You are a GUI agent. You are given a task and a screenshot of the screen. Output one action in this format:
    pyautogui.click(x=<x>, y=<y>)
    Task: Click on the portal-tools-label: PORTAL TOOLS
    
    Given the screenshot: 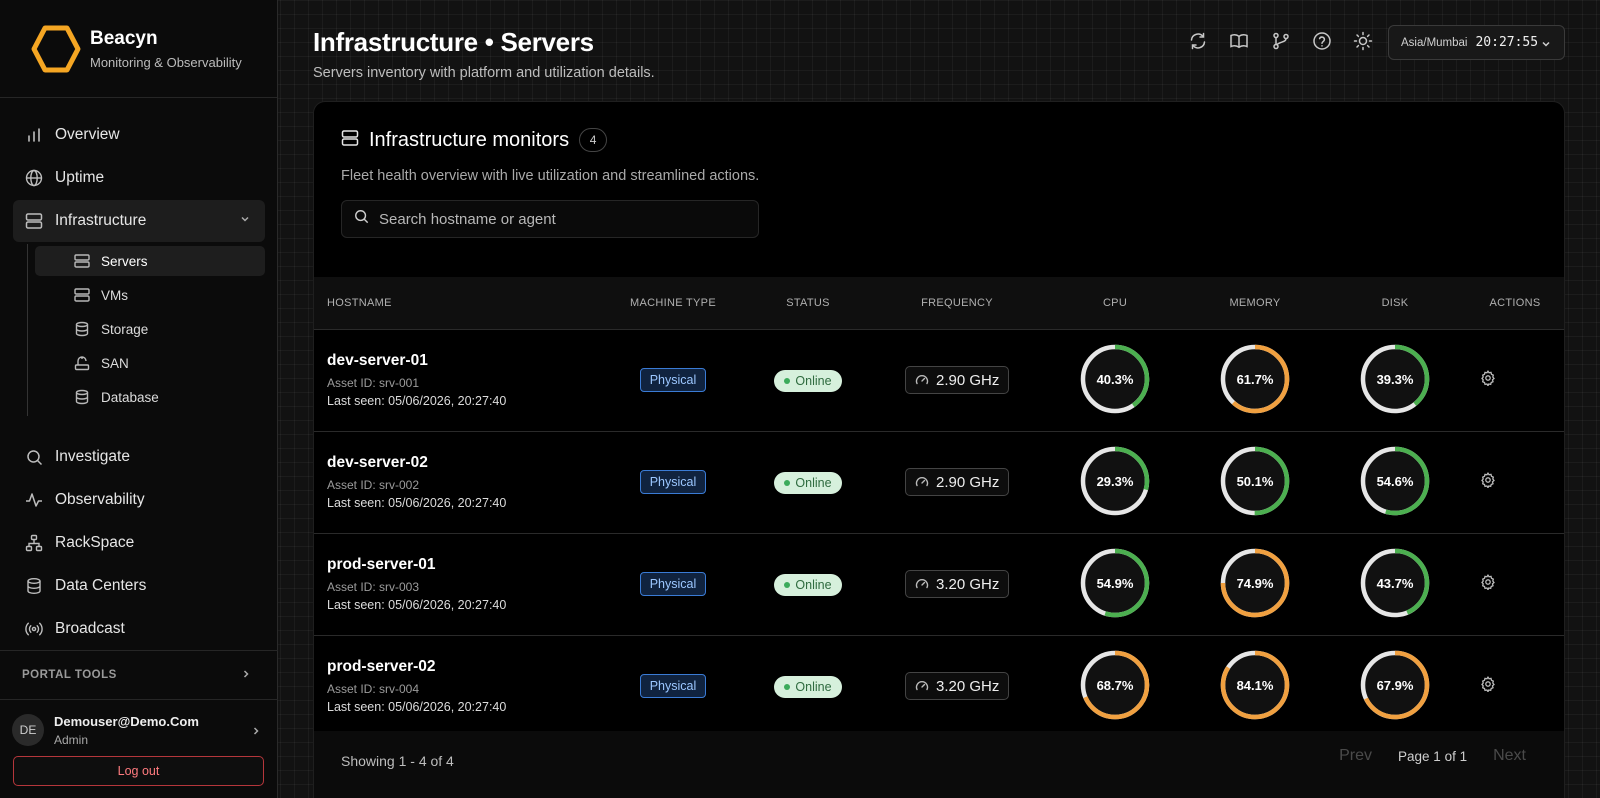 What is the action you would take?
    pyautogui.click(x=69, y=675)
    